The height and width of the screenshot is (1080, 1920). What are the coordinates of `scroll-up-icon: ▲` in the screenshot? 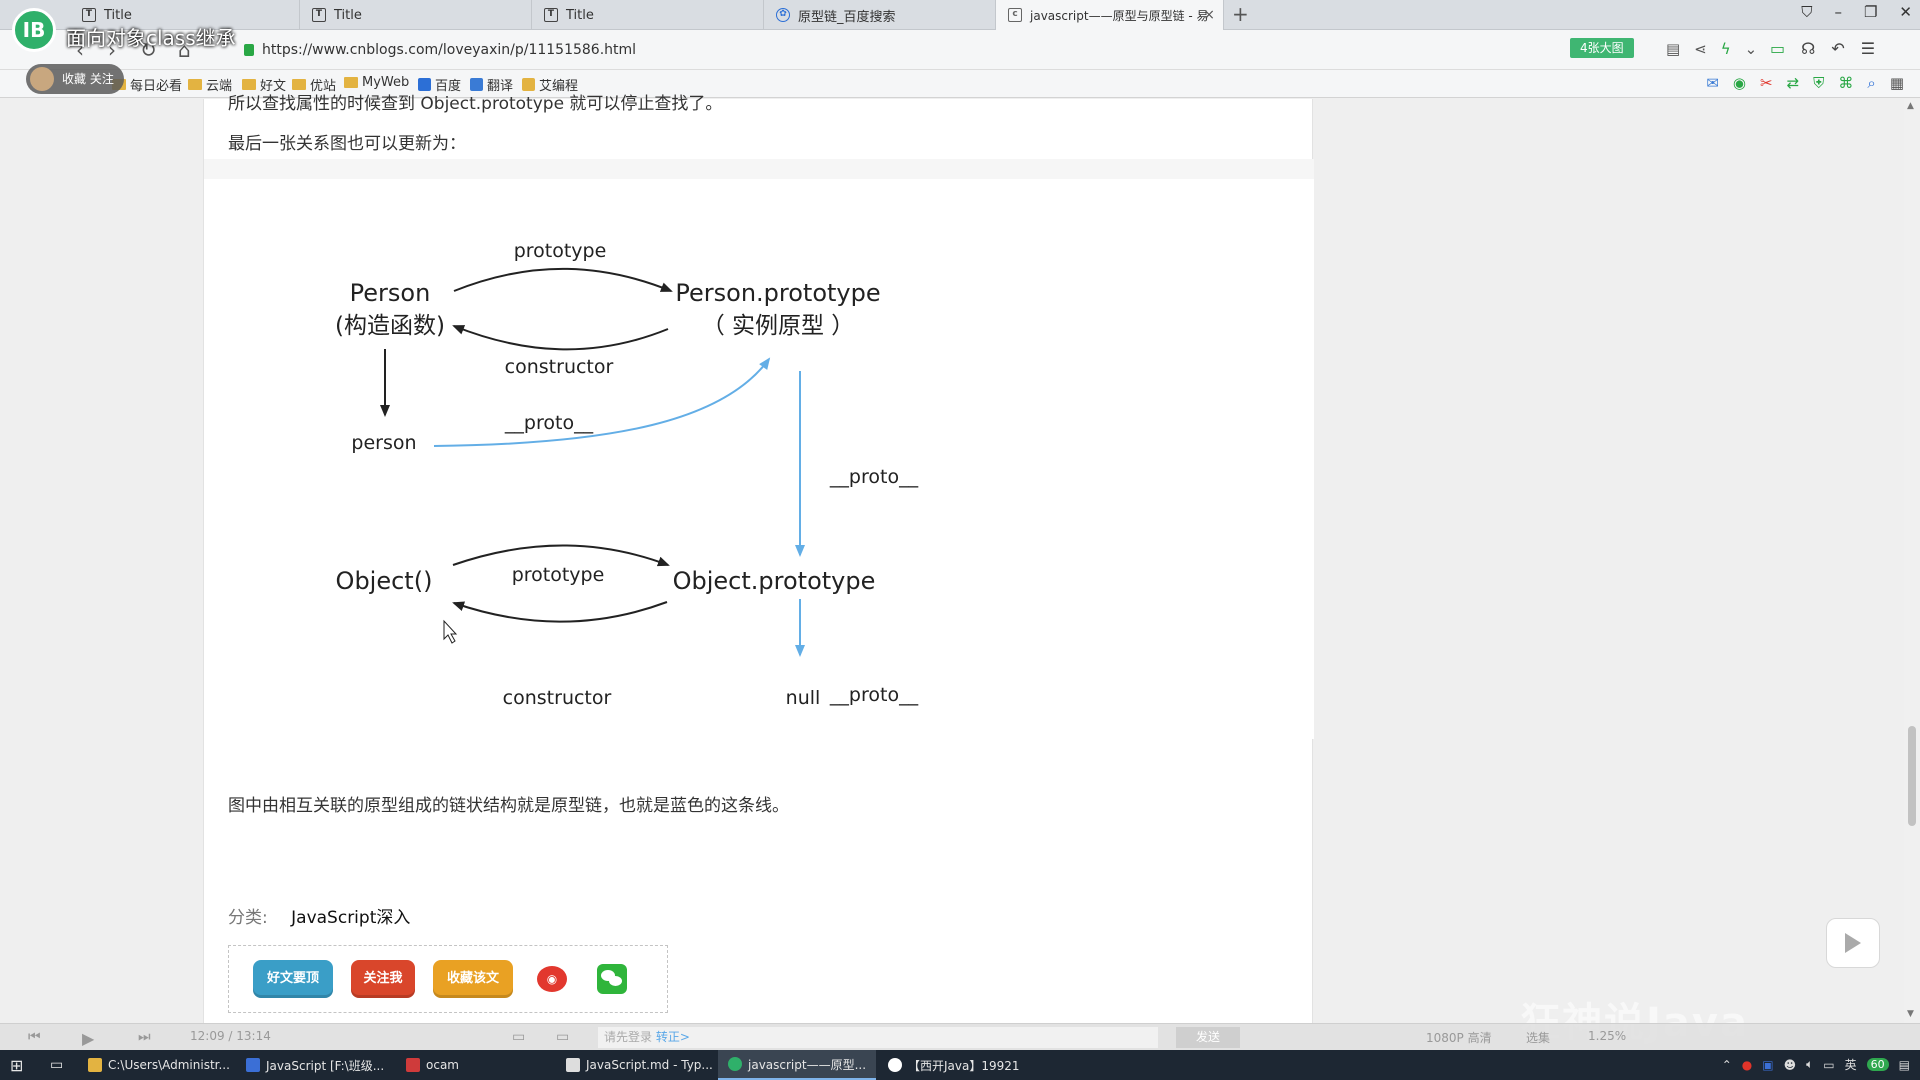 It's located at (1910, 106).